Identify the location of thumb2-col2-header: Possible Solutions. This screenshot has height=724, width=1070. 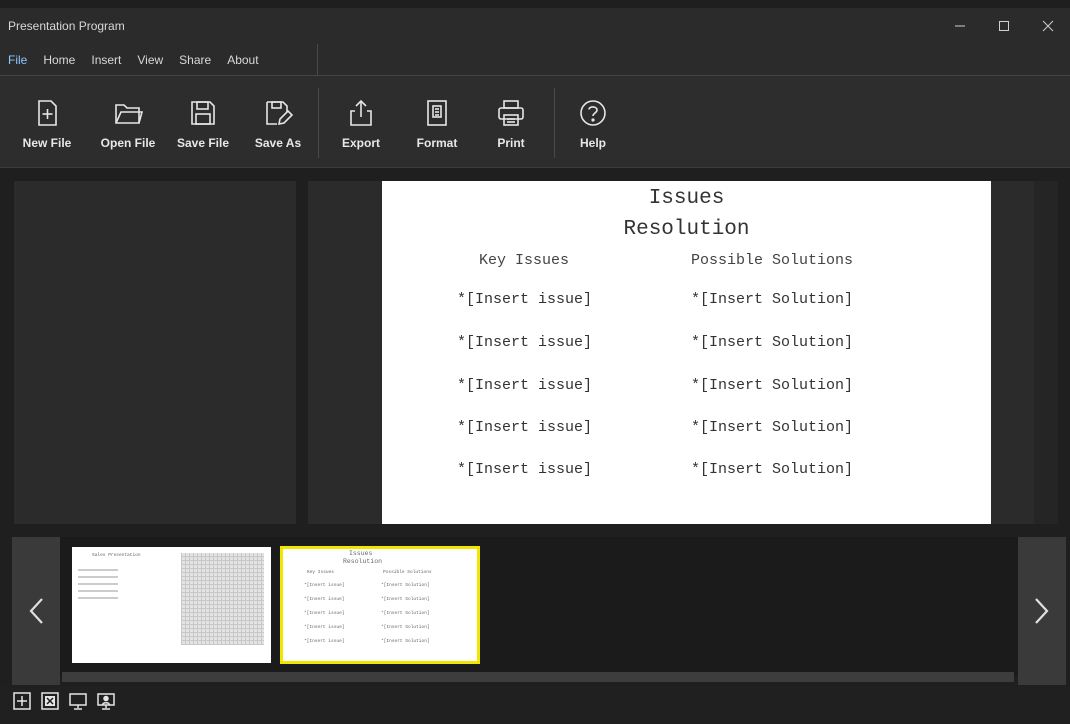
(407, 572).